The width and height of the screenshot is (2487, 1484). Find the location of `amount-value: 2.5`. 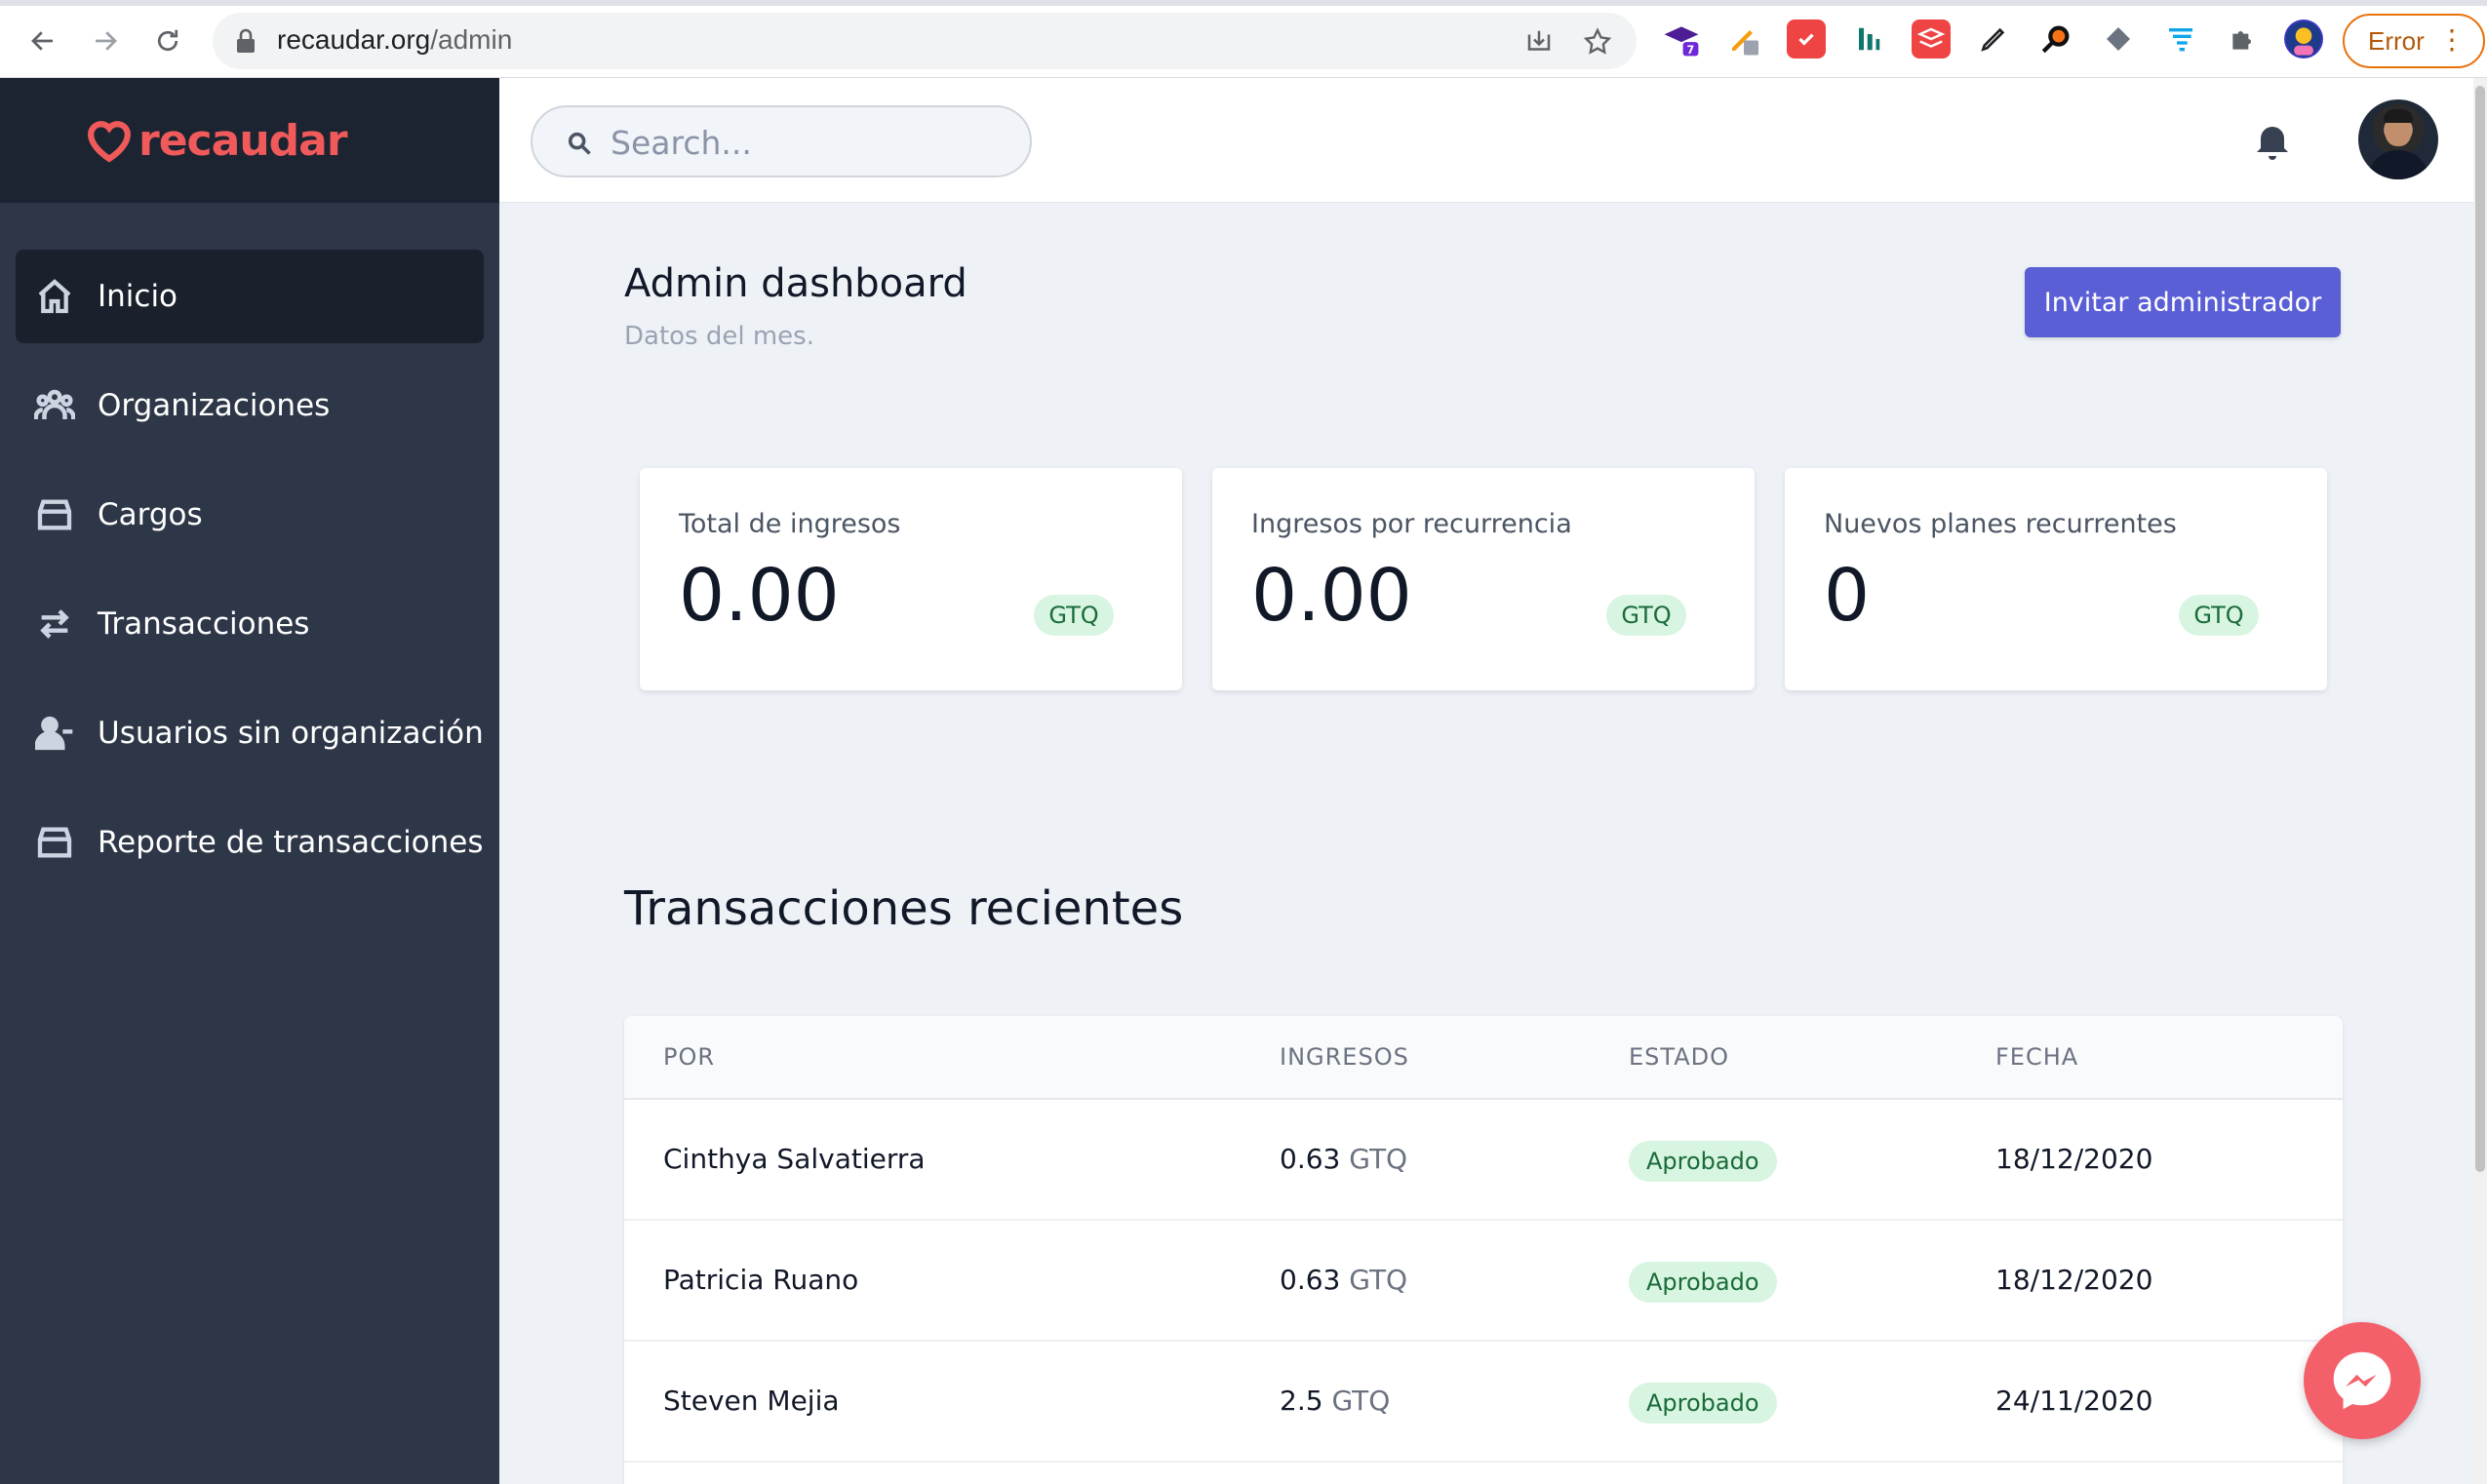

amount-value: 2.5 is located at coordinates (1302, 1401).